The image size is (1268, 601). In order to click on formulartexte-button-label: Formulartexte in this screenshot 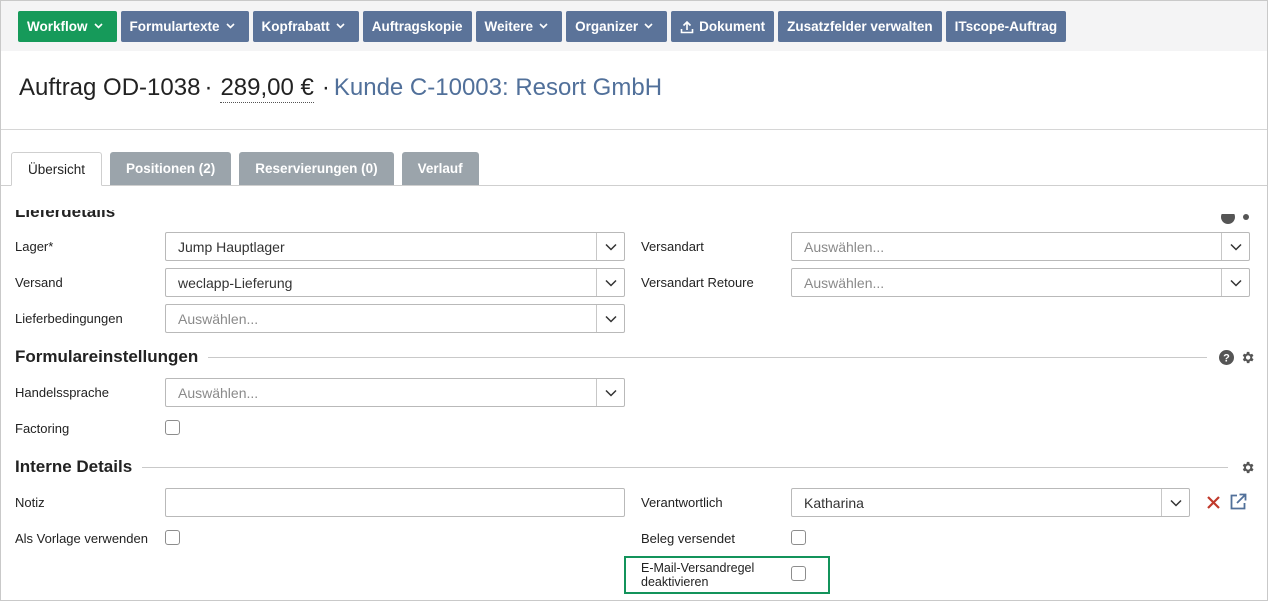, I will do `click(174, 26)`.